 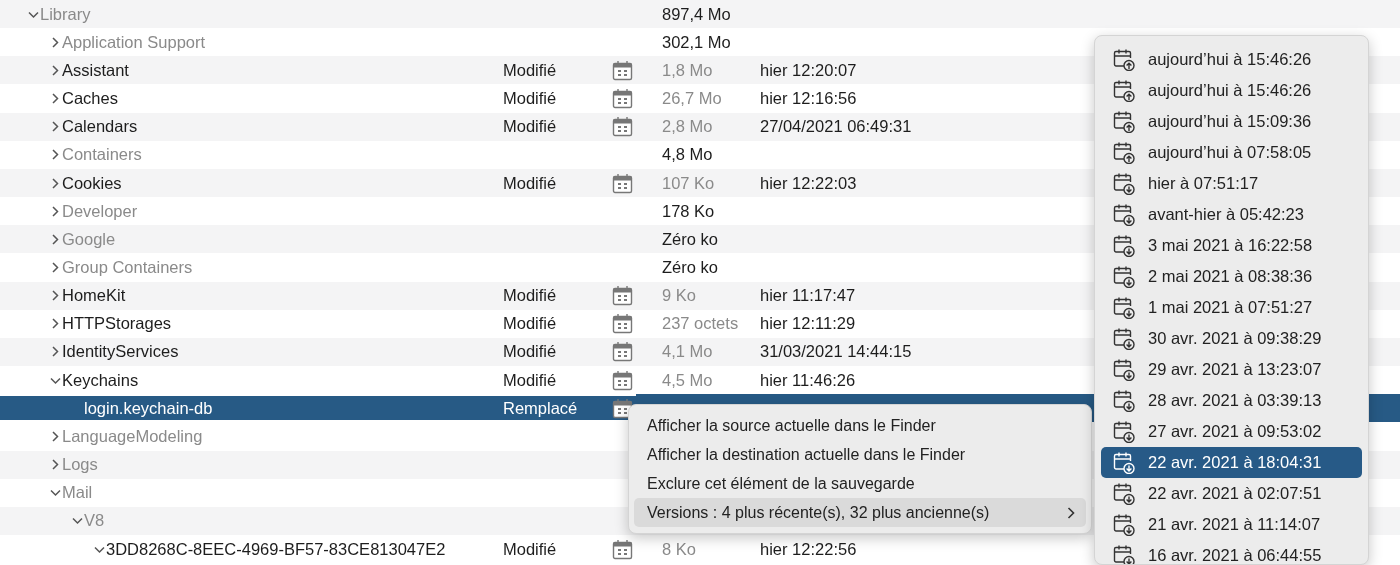 What do you see at coordinates (688, 210) in the screenshot?
I see `size-text: 178 Ko` at bounding box center [688, 210].